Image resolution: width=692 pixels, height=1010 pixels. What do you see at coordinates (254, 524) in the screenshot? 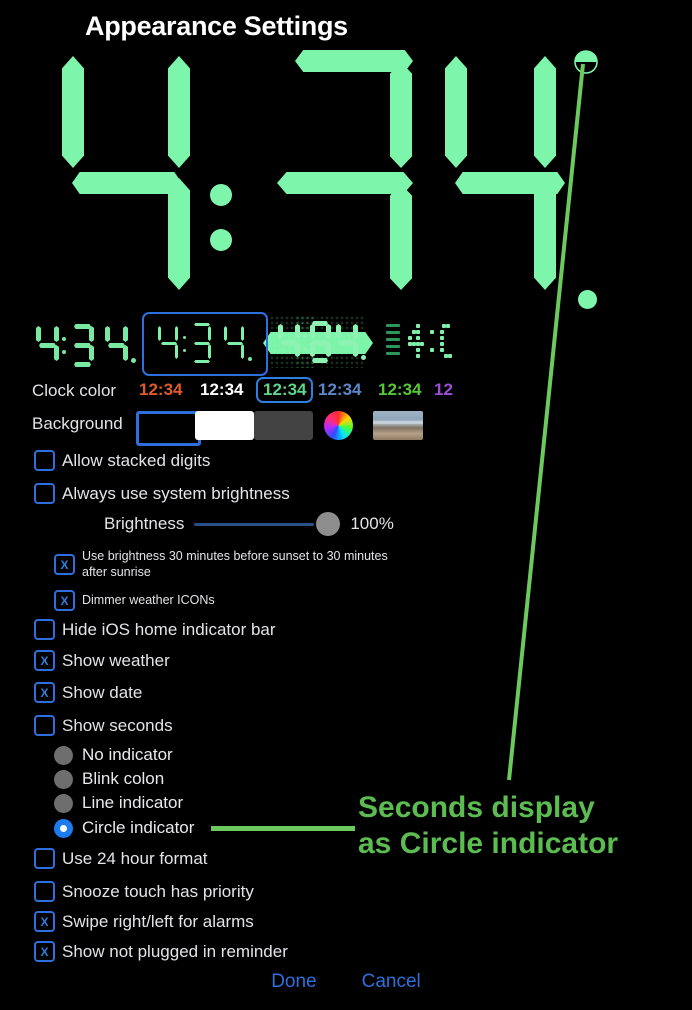
I see `brightness-slider-track` at bounding box center [254, 524].